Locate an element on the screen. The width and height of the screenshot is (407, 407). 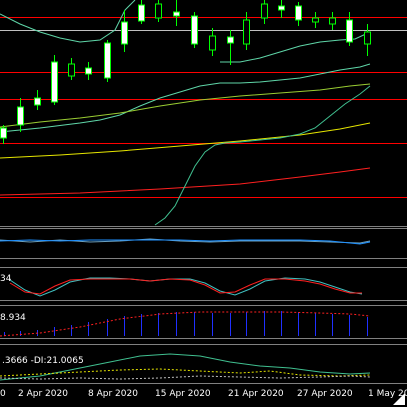
volume-bars-panel is located at coordinates (185, 324).